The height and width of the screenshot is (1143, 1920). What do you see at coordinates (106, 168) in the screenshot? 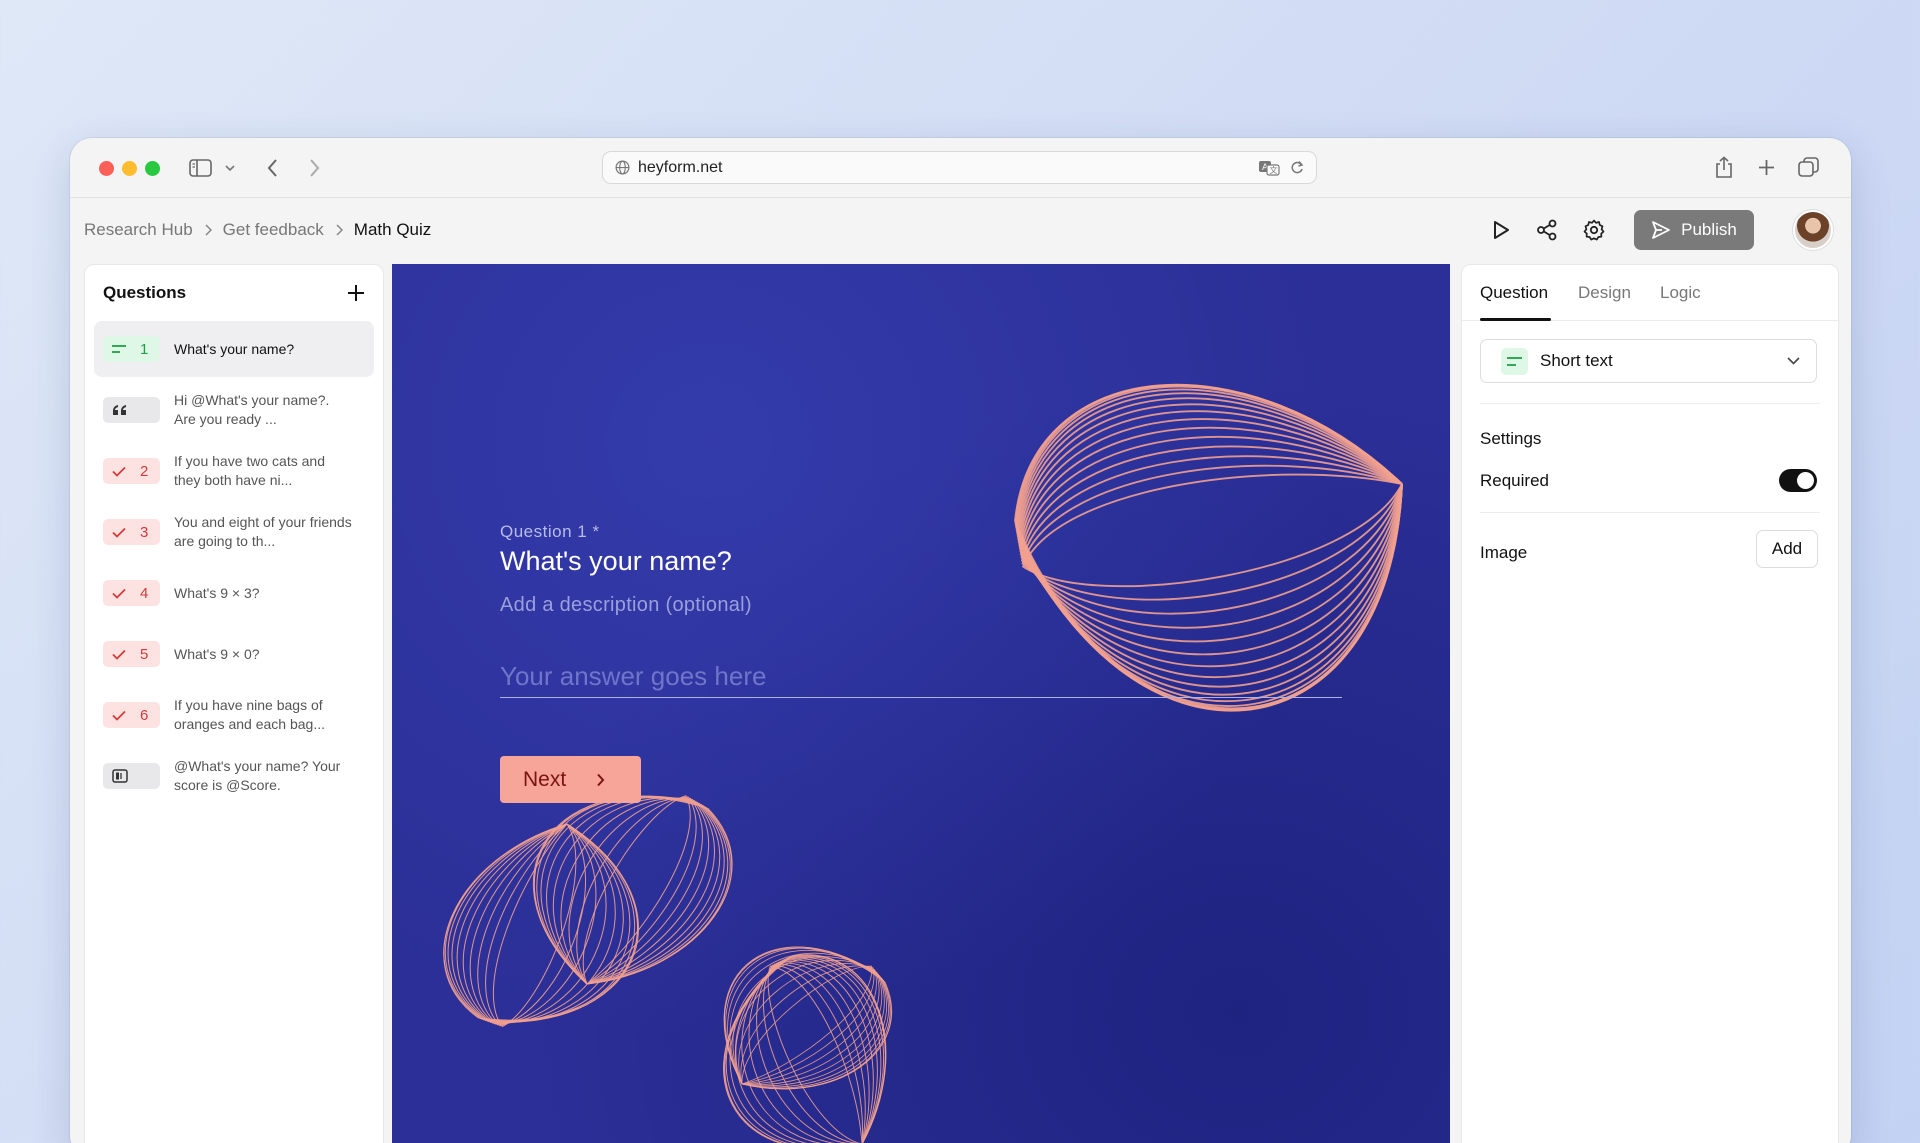
I see `close-window-button` at bounding box center [106, 168].